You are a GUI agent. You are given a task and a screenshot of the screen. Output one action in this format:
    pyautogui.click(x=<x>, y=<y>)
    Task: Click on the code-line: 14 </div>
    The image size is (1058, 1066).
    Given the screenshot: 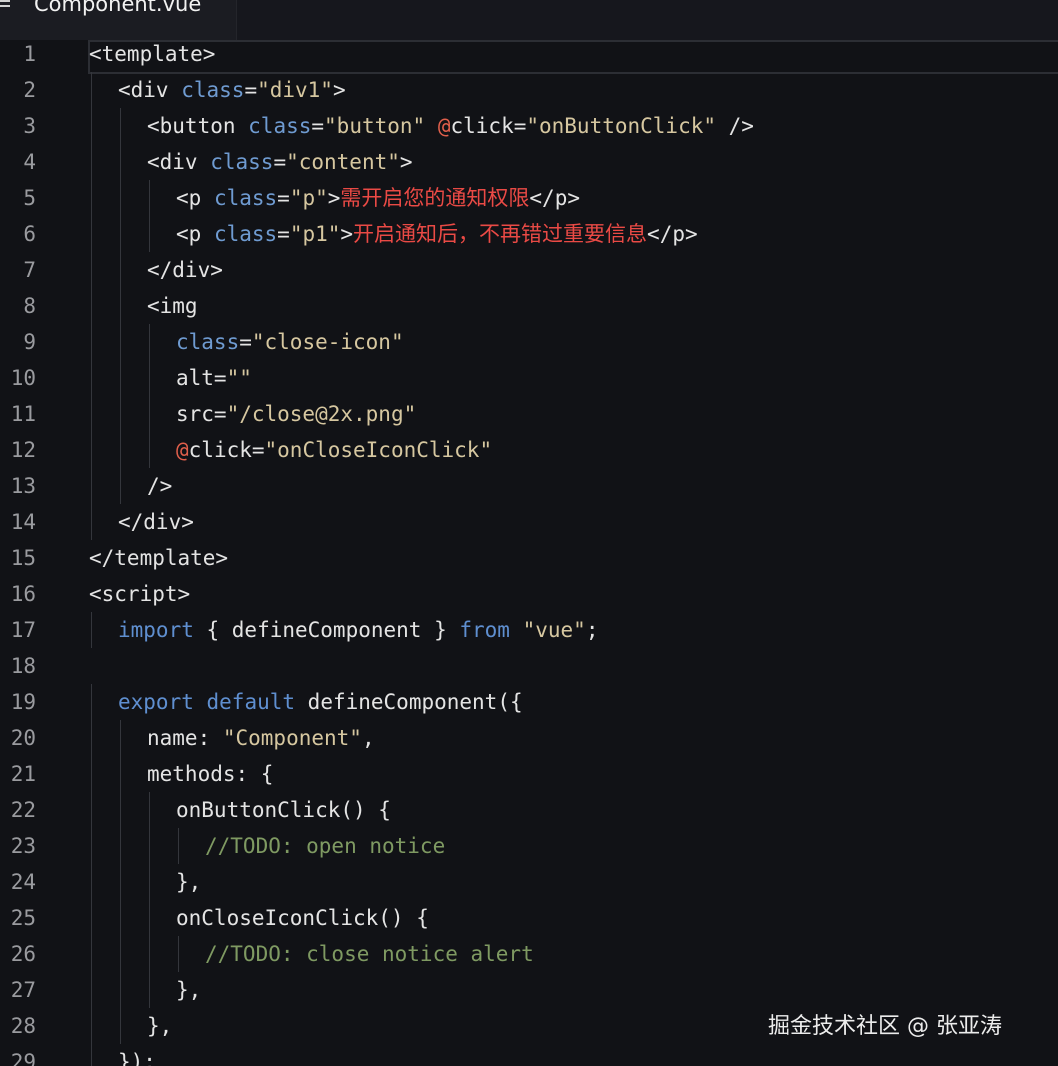 What is the action you would take?
    pyautogui.click(x=529, y=522)
    